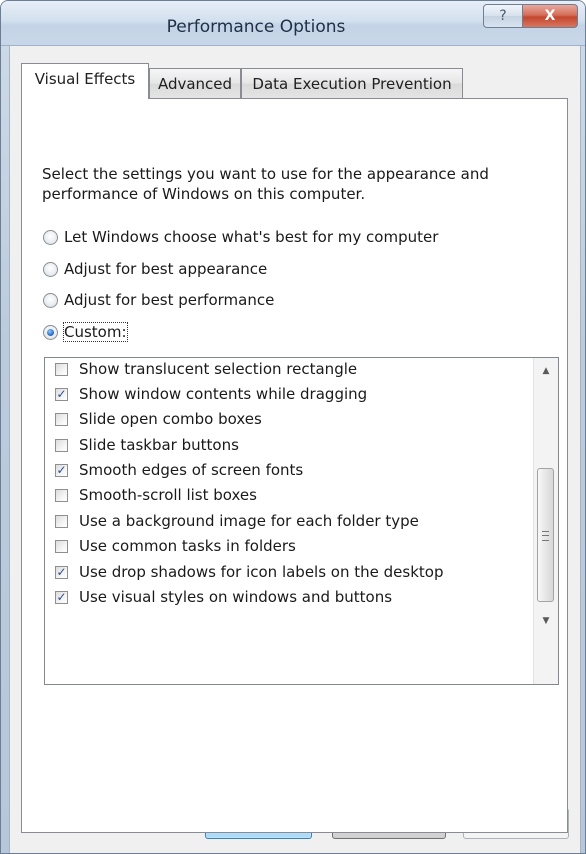 Image resolution: width=586 pixels, height=854 pixels. I want to click on radio-label: Adjust for best performance, so click(169, 300).